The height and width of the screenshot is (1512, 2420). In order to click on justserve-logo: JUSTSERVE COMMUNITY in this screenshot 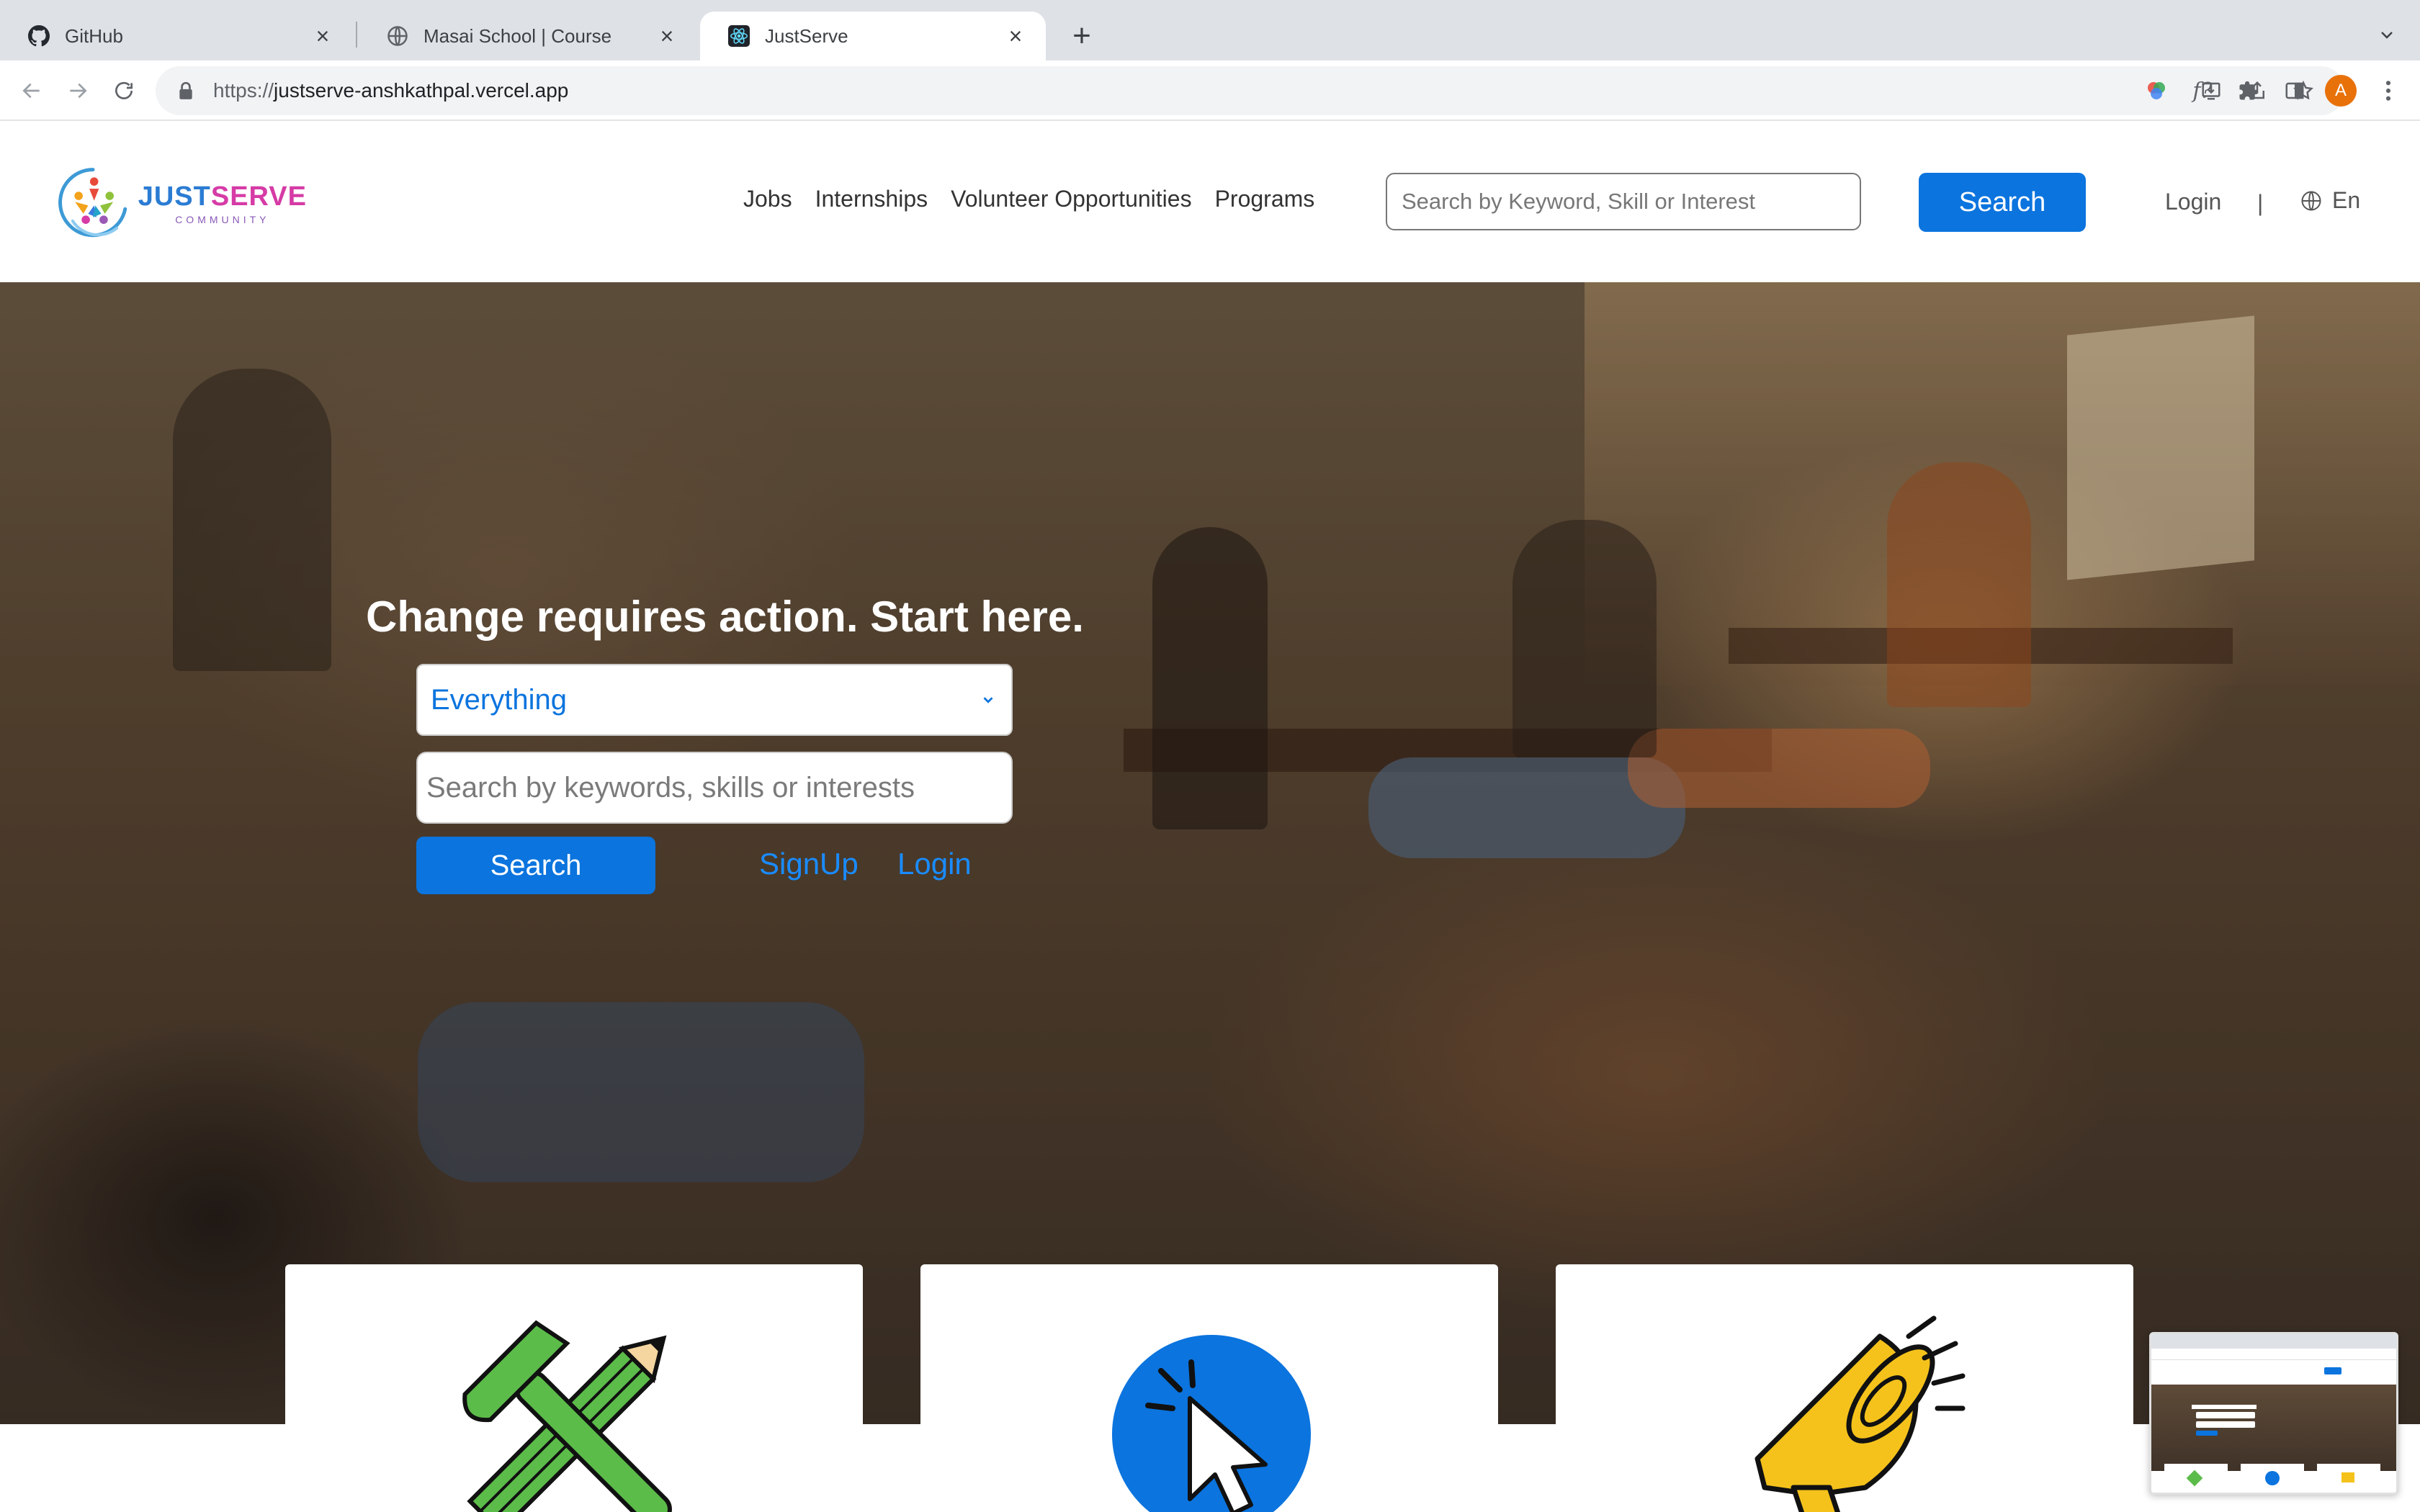, I will do `click(181, 203)`.